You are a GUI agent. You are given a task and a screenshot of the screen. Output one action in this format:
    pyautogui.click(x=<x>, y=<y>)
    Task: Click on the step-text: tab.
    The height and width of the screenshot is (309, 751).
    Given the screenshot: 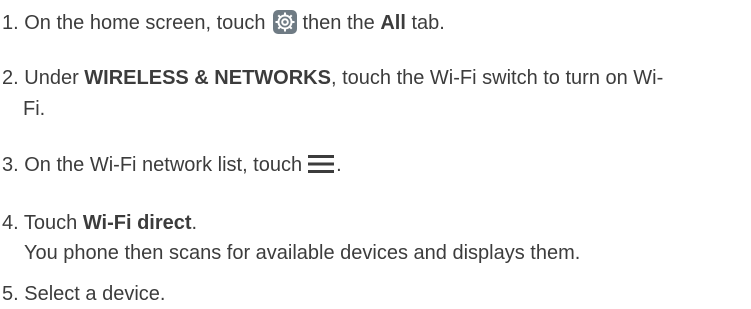 What is the action you would take?
    pyautogui.click(x=428, y=23)
    